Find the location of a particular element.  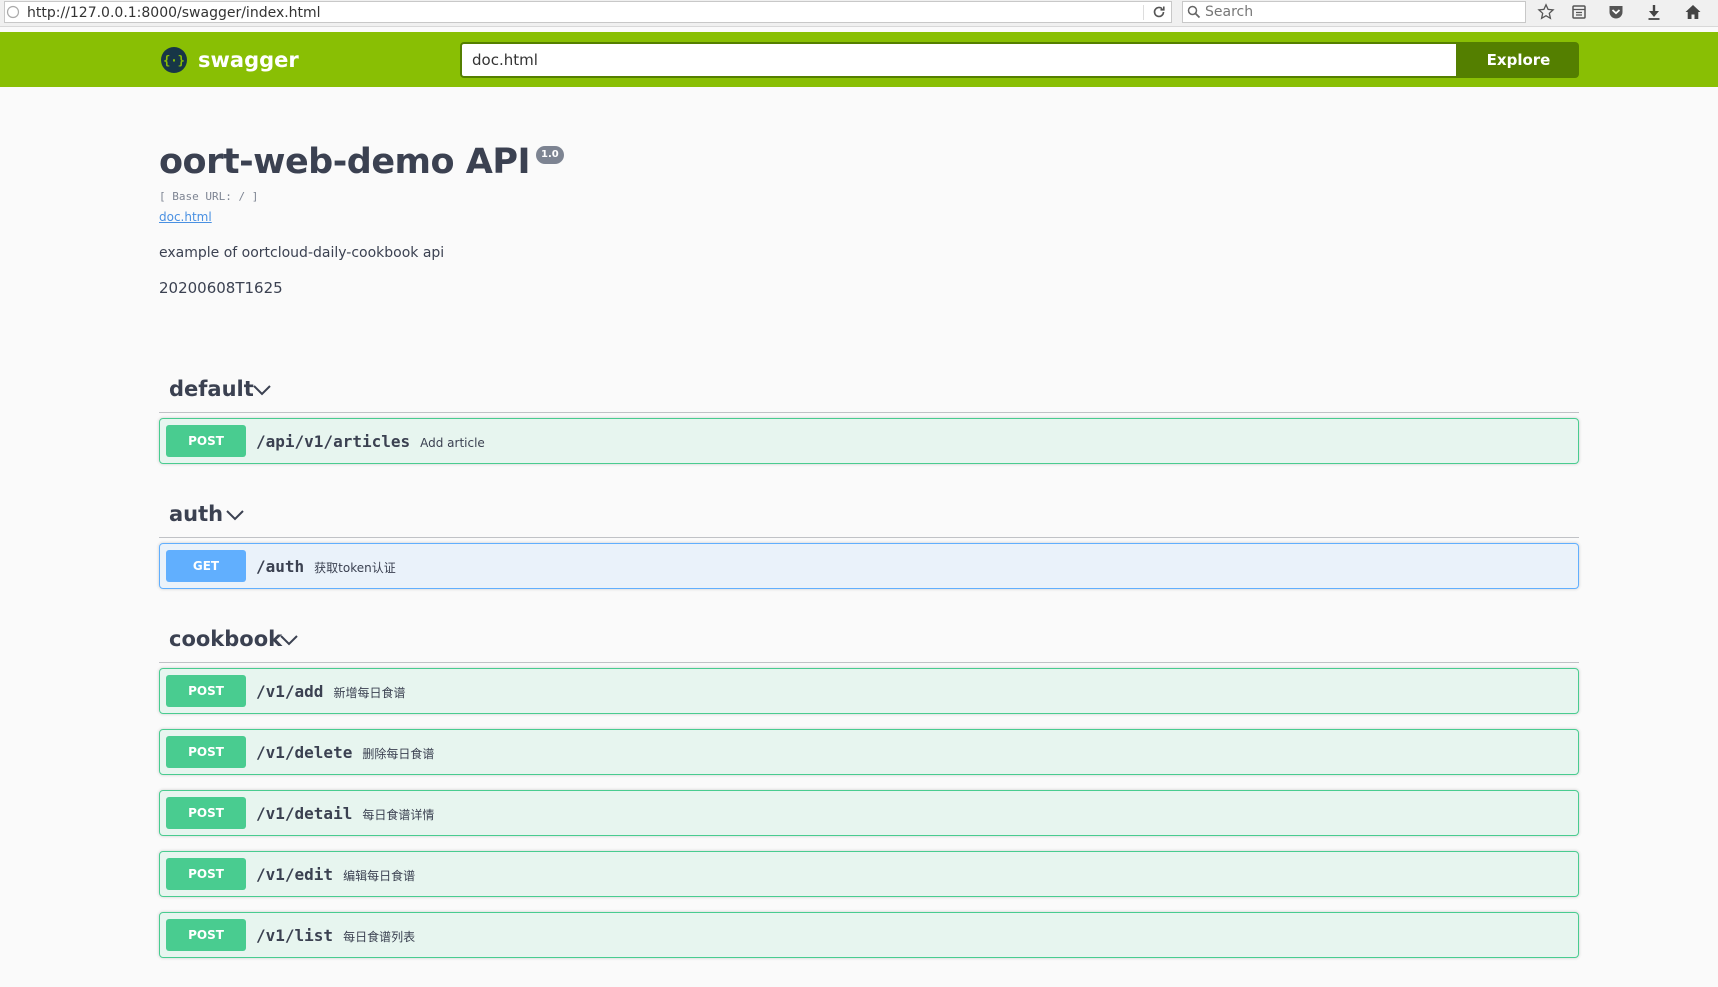

tag-header-auth: auth is located at coordinates (869, 514).